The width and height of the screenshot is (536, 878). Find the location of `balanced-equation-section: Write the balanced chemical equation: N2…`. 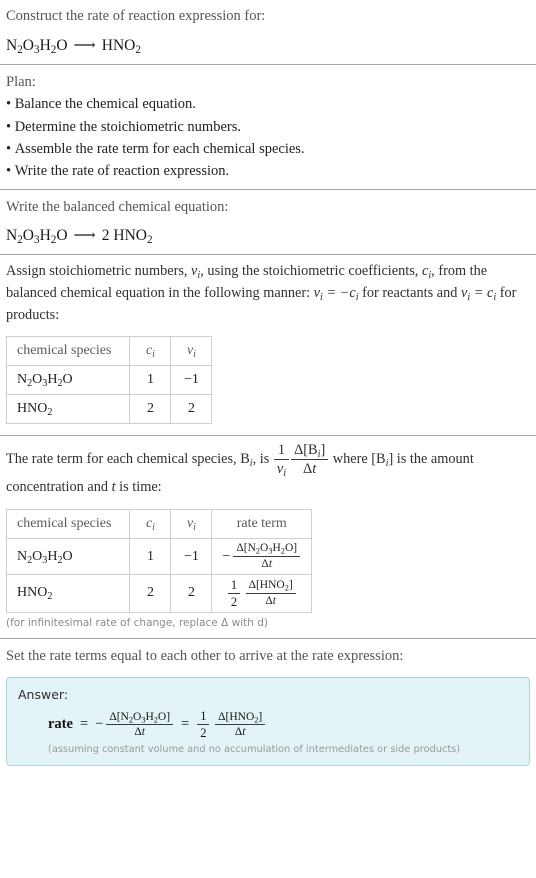

balanced-equation-section: Write the balanced chemical equation: N2… is located at coordinates (268, 222).